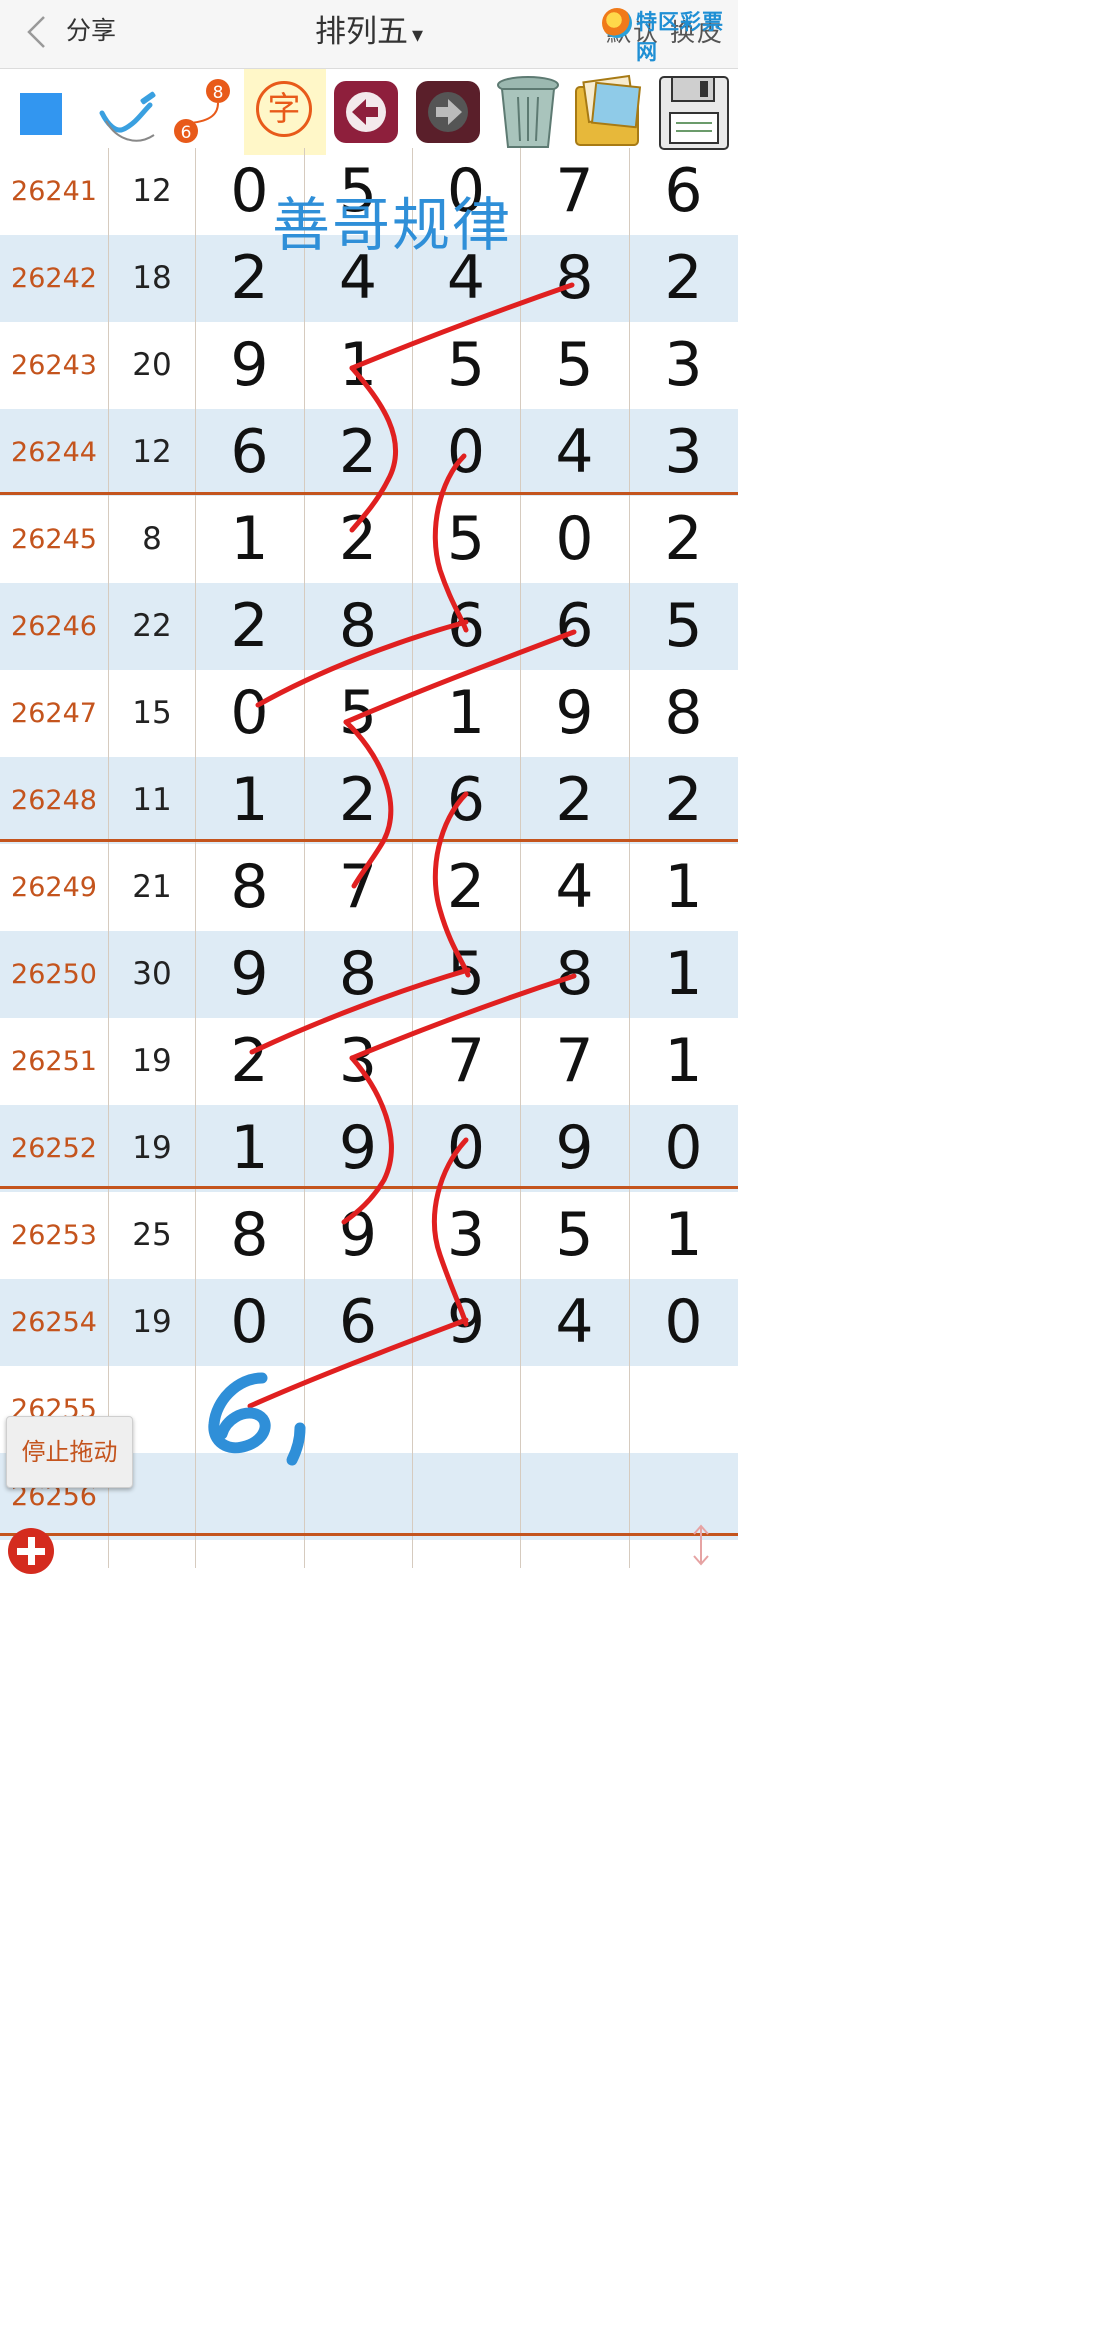 The height and width of the screenshot is (2330, 1096). I want to click on add-icon, so click(31, 1551).